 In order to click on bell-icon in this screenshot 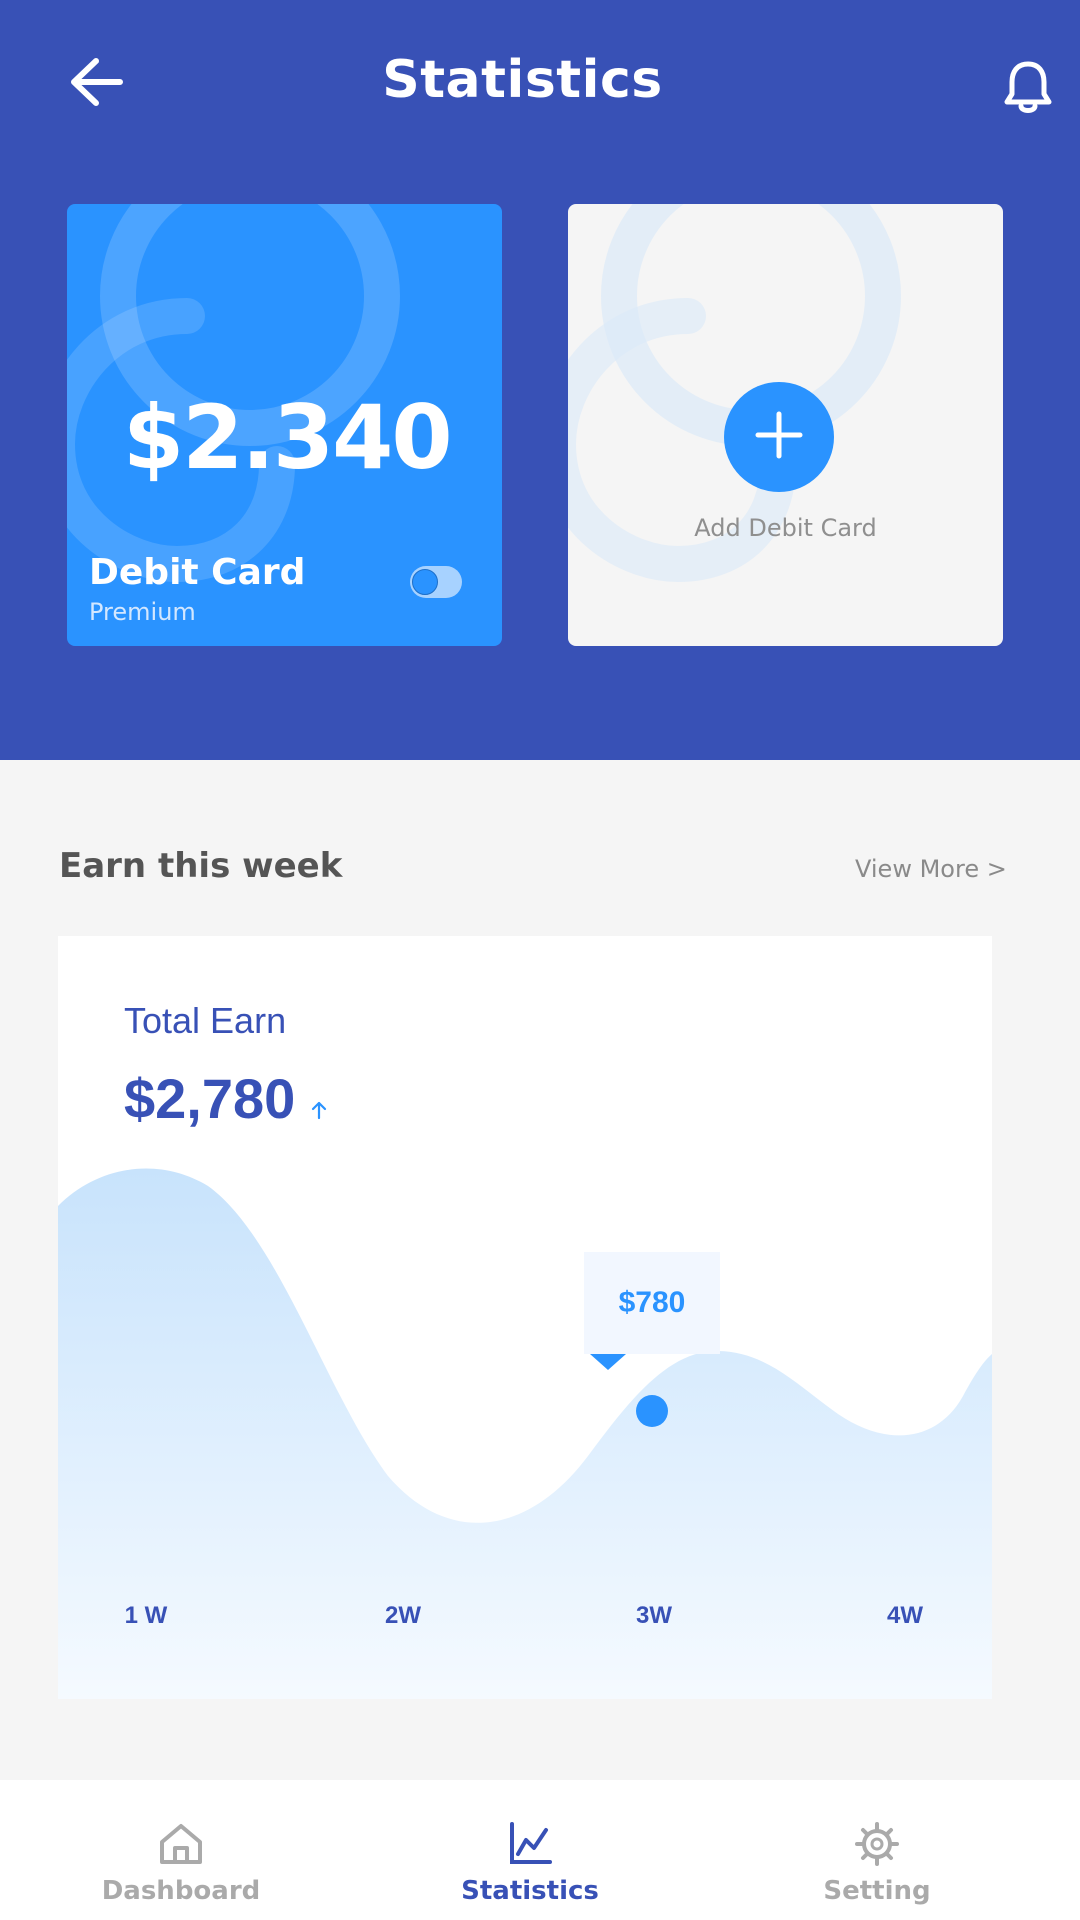, I will do `click(1028, 90)`.